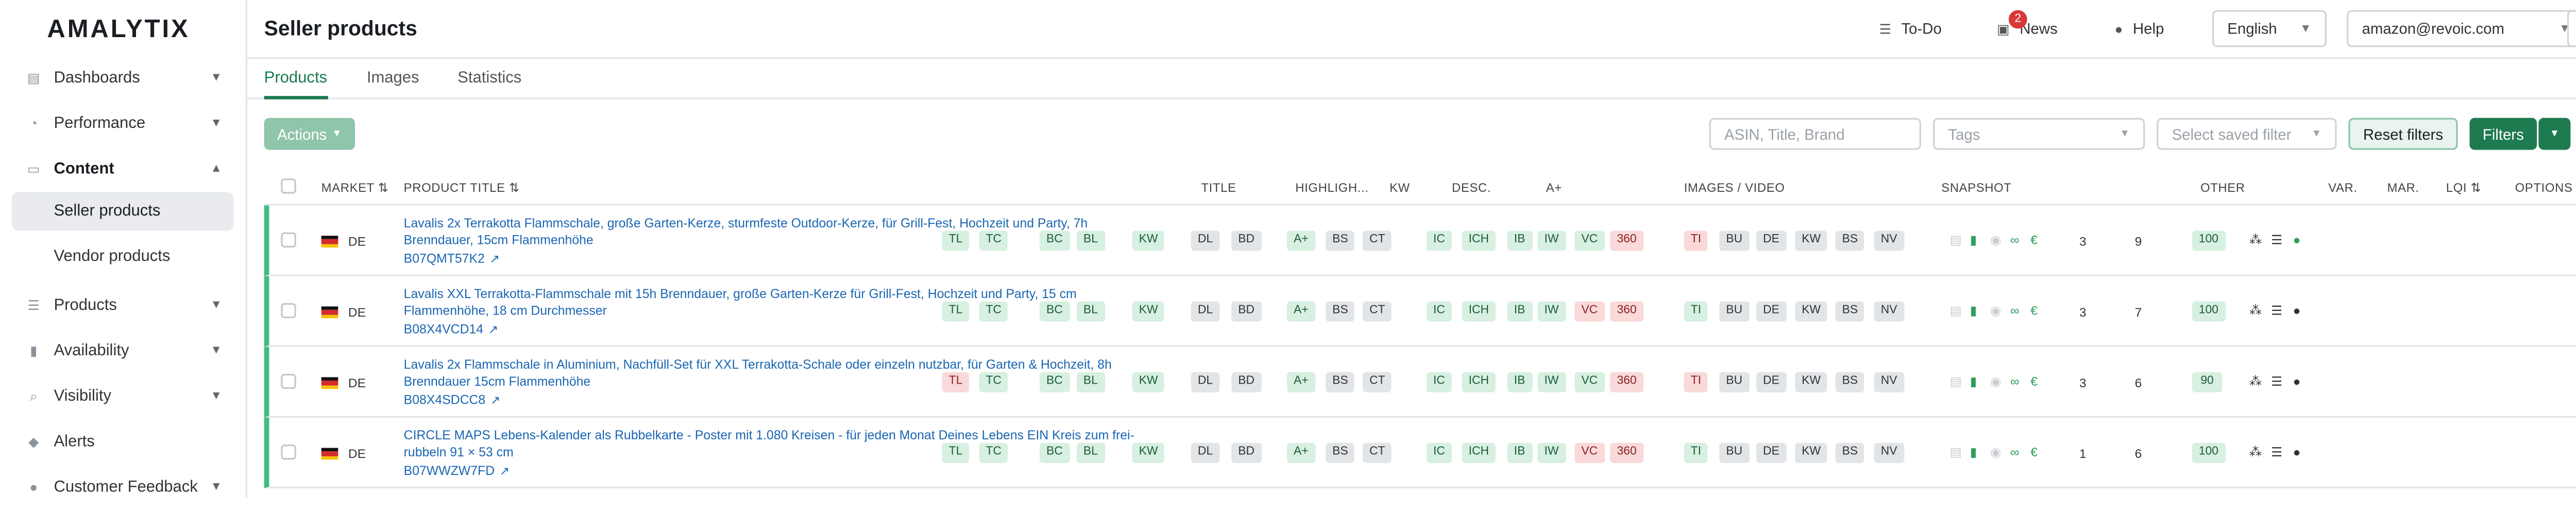 This screenshot has height=510, width=2576. Describe the element at coordinates (2297, 452) in the screenshot. I see `comment-icon: ●` at that location.